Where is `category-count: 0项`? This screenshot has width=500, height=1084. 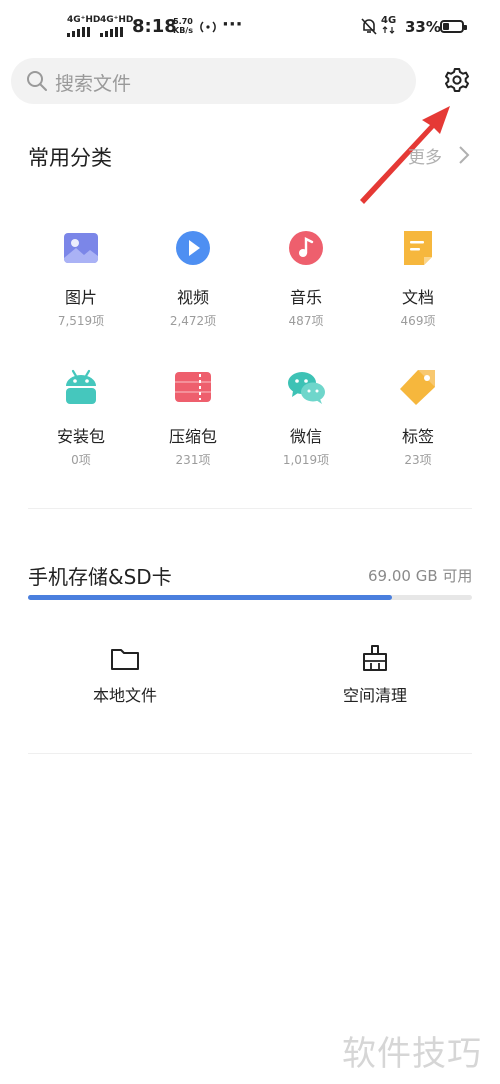
category-count: 0项 is located at coordinates (81, 460).